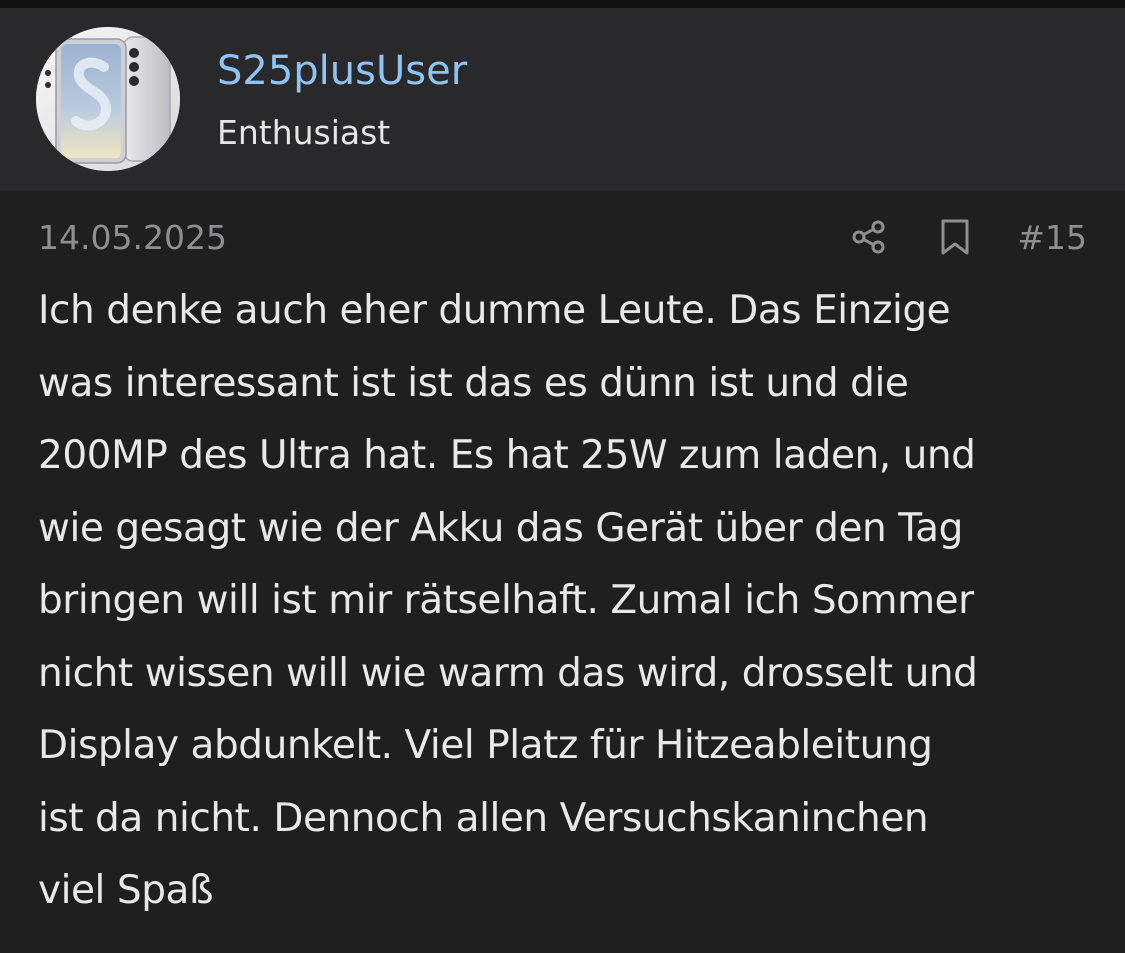 The height and width of the screenshot is (953, 1125). What do you see at coordinates (869, 237) in the screenshot?
I see `share-icon` at bounding box center [869, 237].